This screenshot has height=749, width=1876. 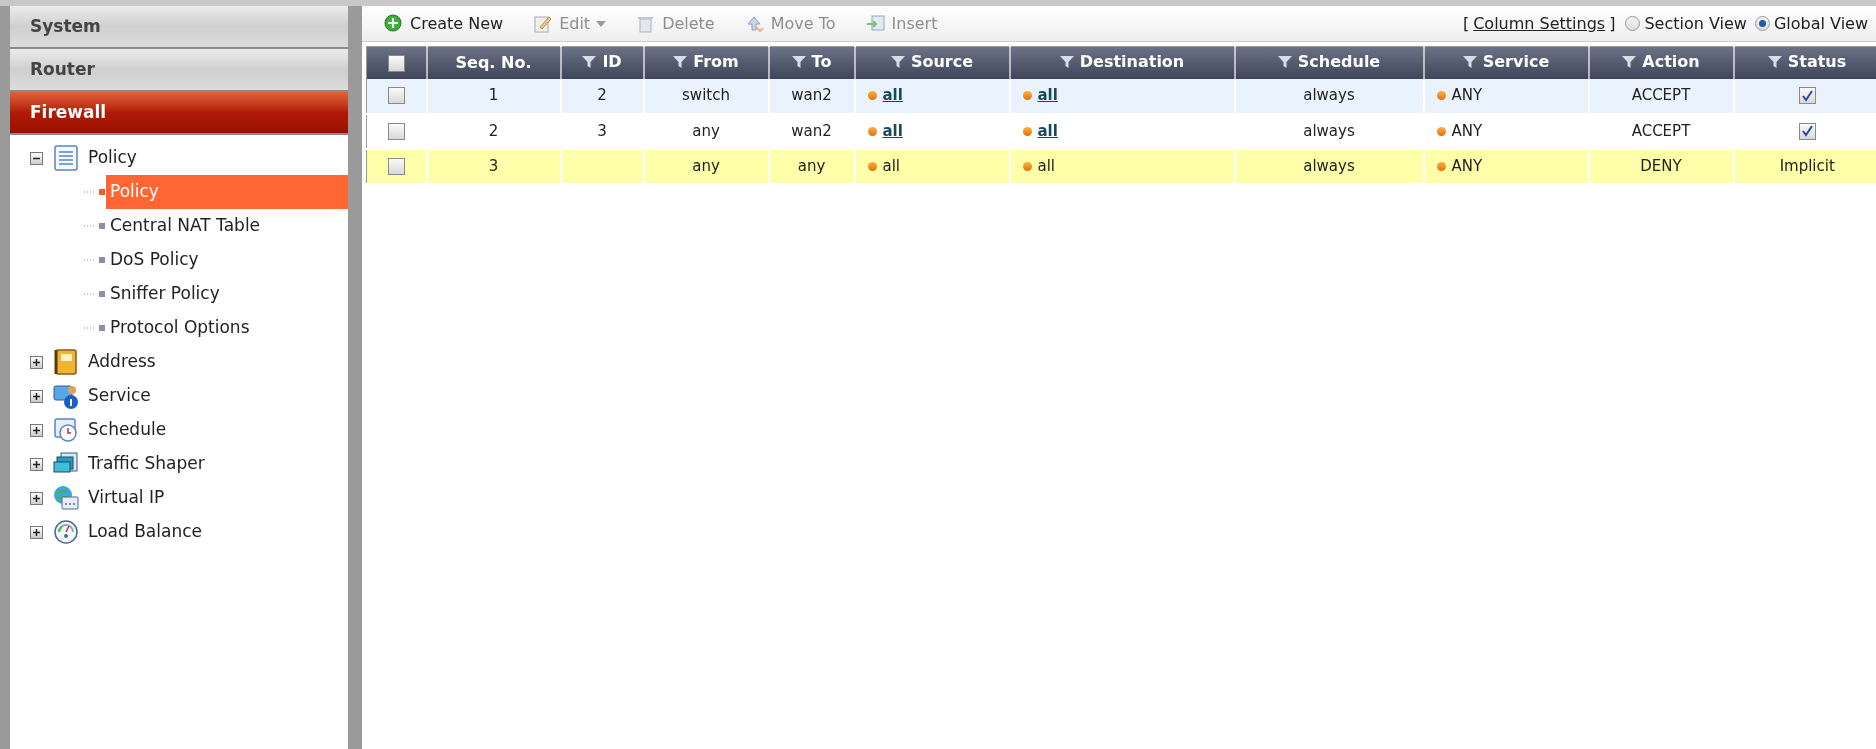 I want to click on tree-item: Traffic Shaper, so click(x=146, y=464).